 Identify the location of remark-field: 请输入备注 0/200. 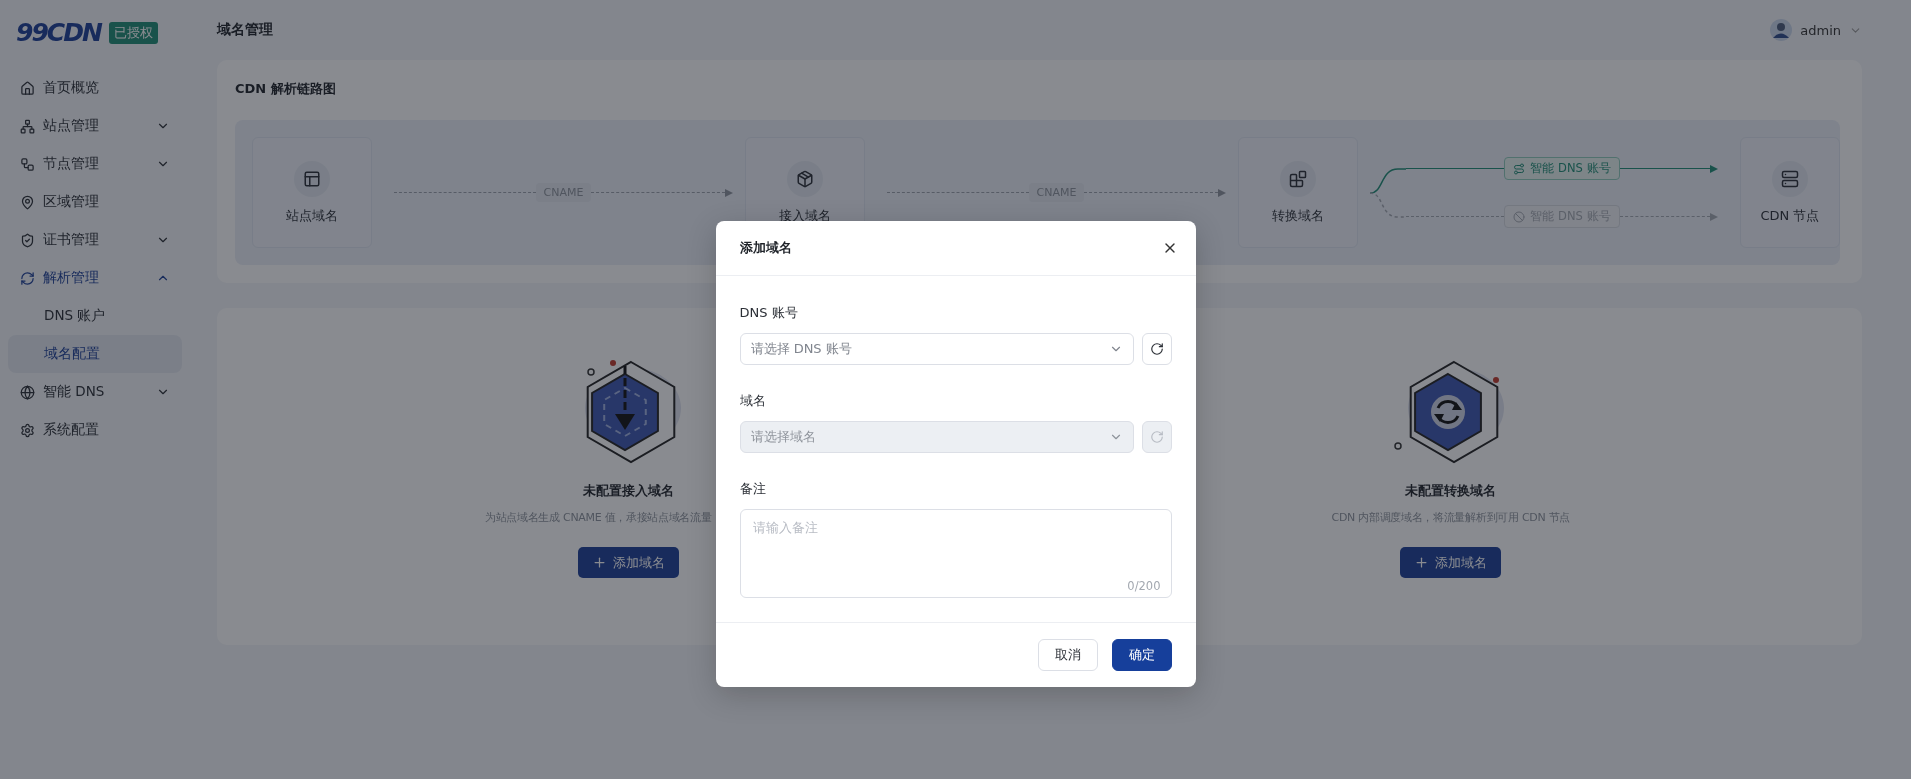
(955, 553).